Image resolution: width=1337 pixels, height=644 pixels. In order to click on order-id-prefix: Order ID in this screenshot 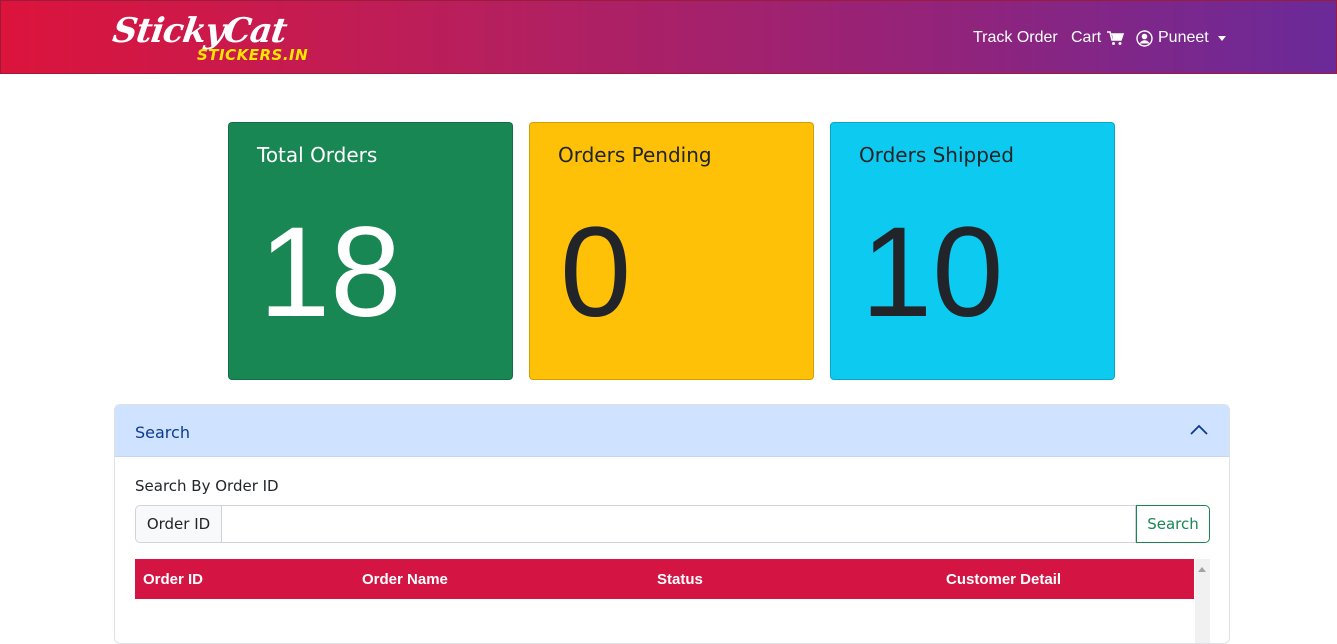, I will do `click(178, 524)`.